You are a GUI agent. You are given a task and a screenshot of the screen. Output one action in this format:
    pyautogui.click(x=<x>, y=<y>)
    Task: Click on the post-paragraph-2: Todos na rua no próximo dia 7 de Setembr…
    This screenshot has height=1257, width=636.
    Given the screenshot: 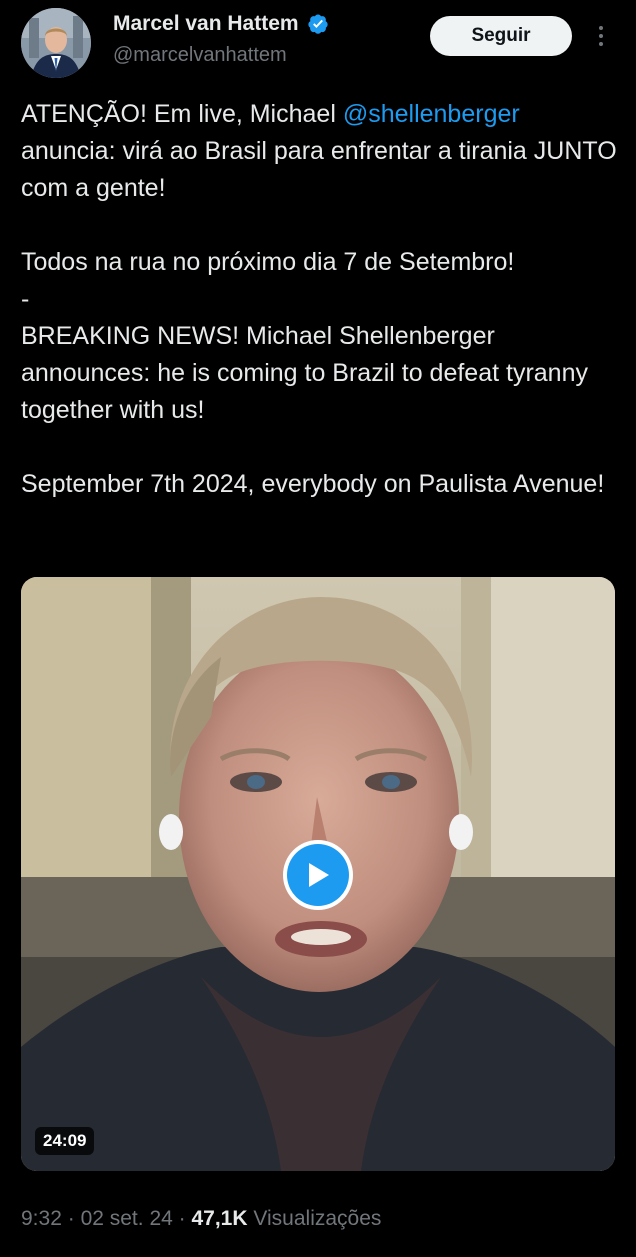 What is the action you would take?
    pyautogui.click(x=268, y=262)
    